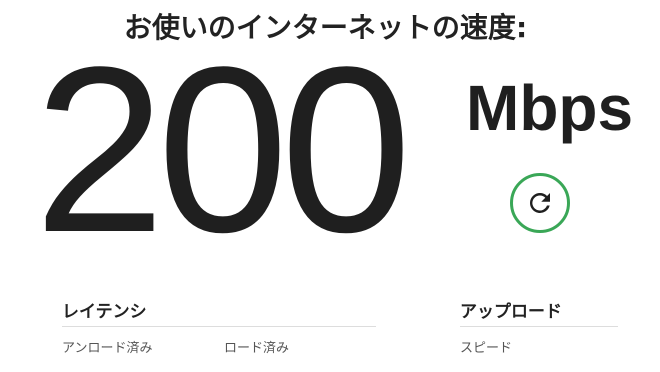  Describe the element at coordinates (107, 348) in the screenshot. I see `latency-unloaded-label: アンロード済み` at that location.